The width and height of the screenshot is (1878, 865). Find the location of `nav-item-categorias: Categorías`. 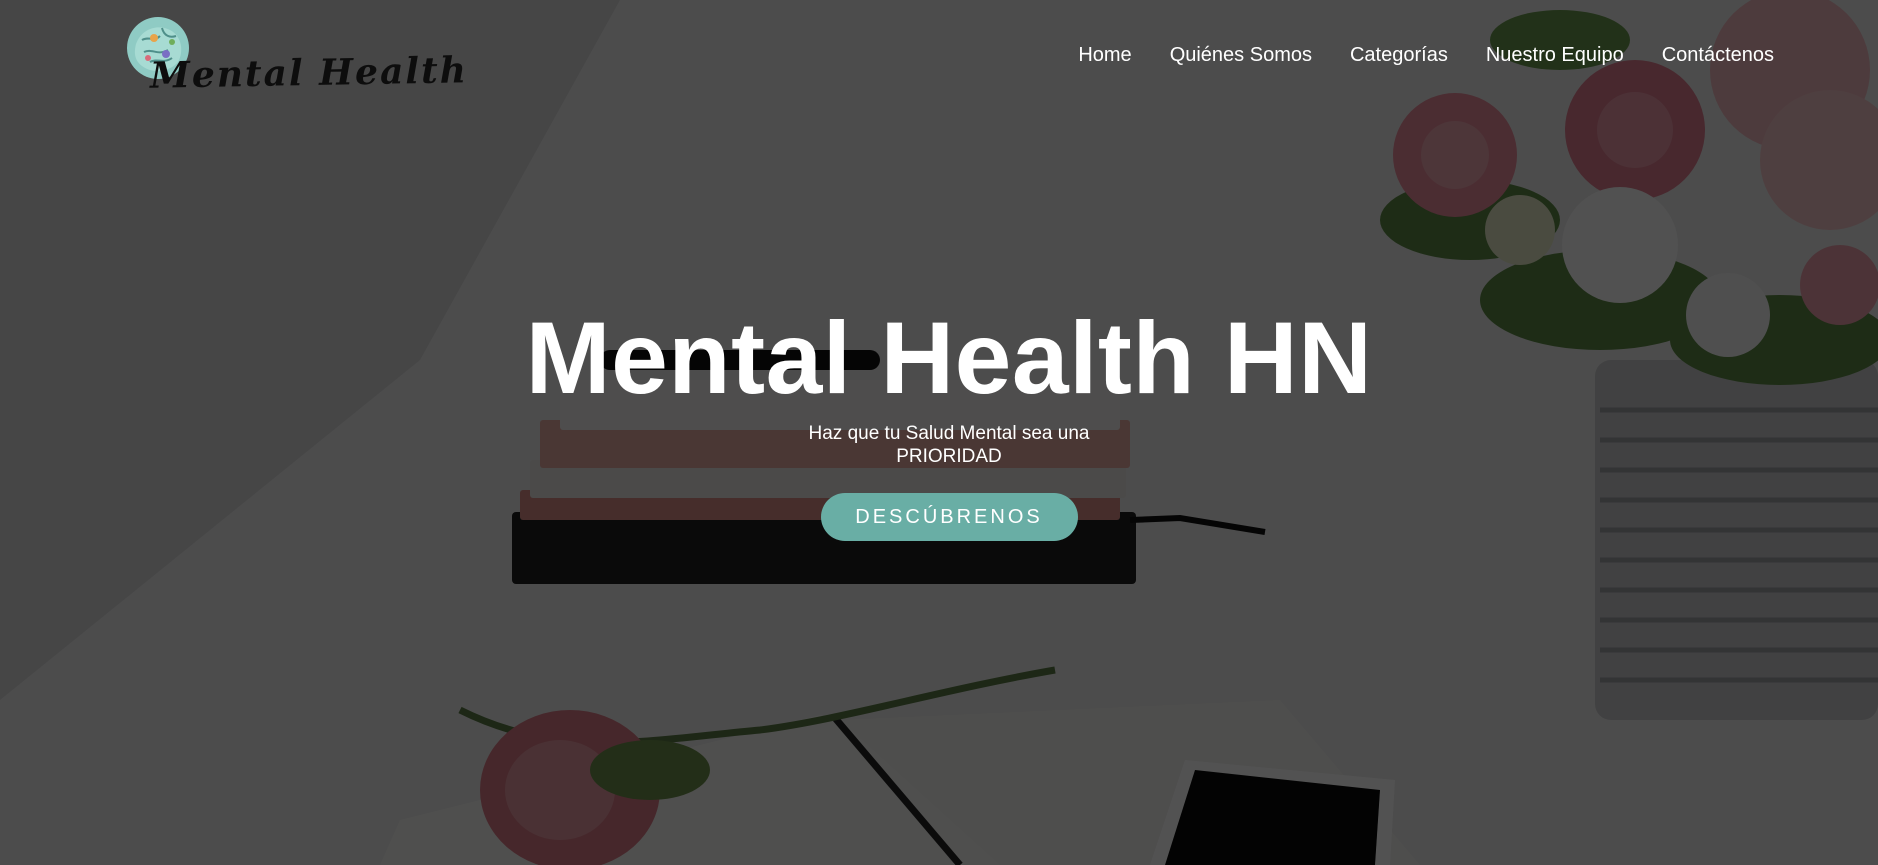

nav-item-categorias: Categorías is located at coordinates (1399, 55).